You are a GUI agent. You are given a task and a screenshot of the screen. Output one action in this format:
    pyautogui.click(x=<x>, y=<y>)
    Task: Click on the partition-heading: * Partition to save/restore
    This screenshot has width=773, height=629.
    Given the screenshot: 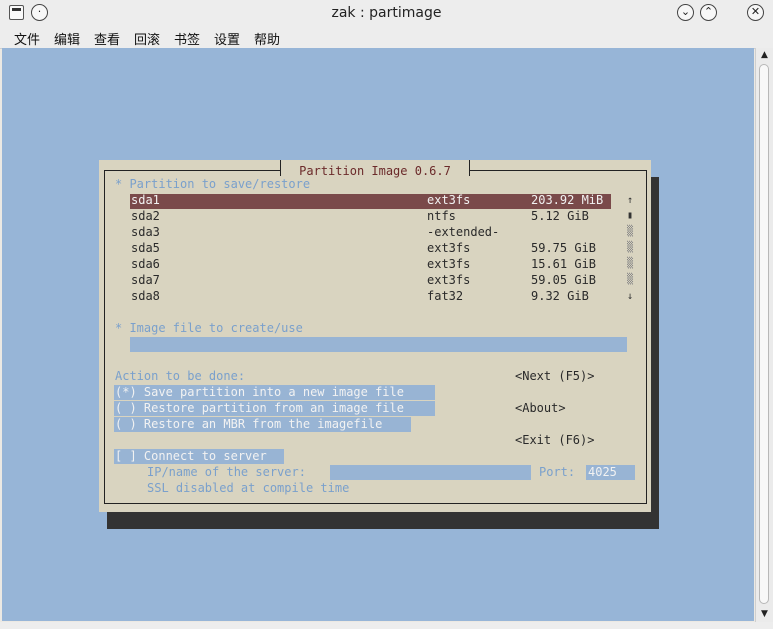 What is the action you would take?
    pyautogui.click(x=213, y=184)
    